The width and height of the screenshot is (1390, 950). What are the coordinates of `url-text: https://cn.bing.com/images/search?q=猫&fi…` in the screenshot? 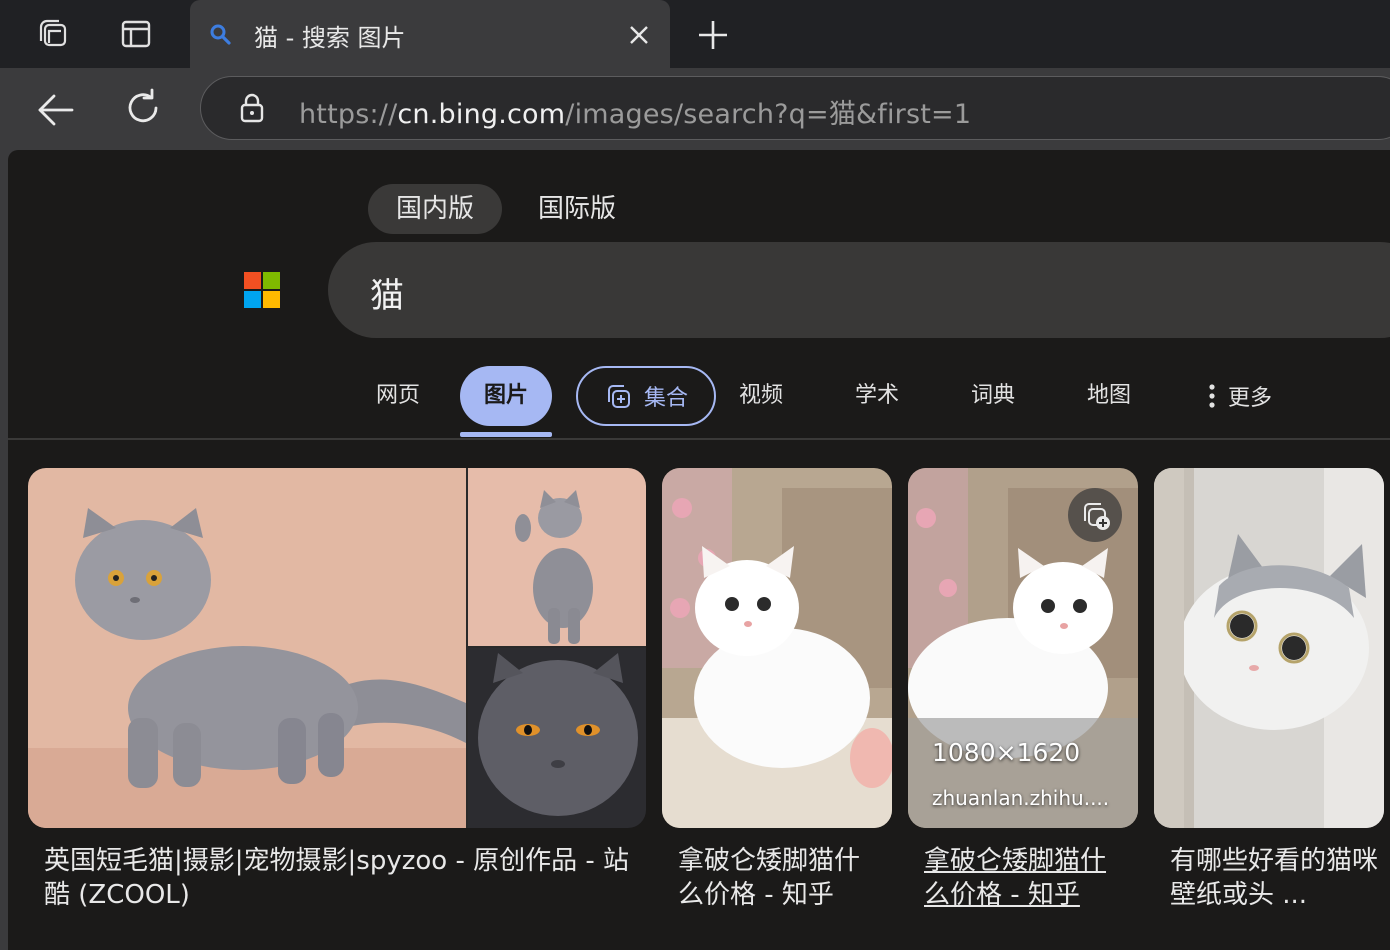 It's located at (635, 111).